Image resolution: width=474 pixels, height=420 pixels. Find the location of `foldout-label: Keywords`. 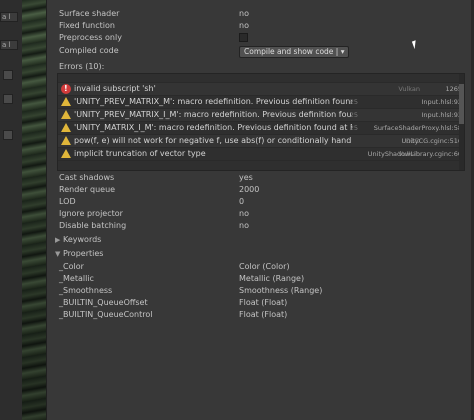

foldout-label: Keywords is located at coordinates (82, 239).